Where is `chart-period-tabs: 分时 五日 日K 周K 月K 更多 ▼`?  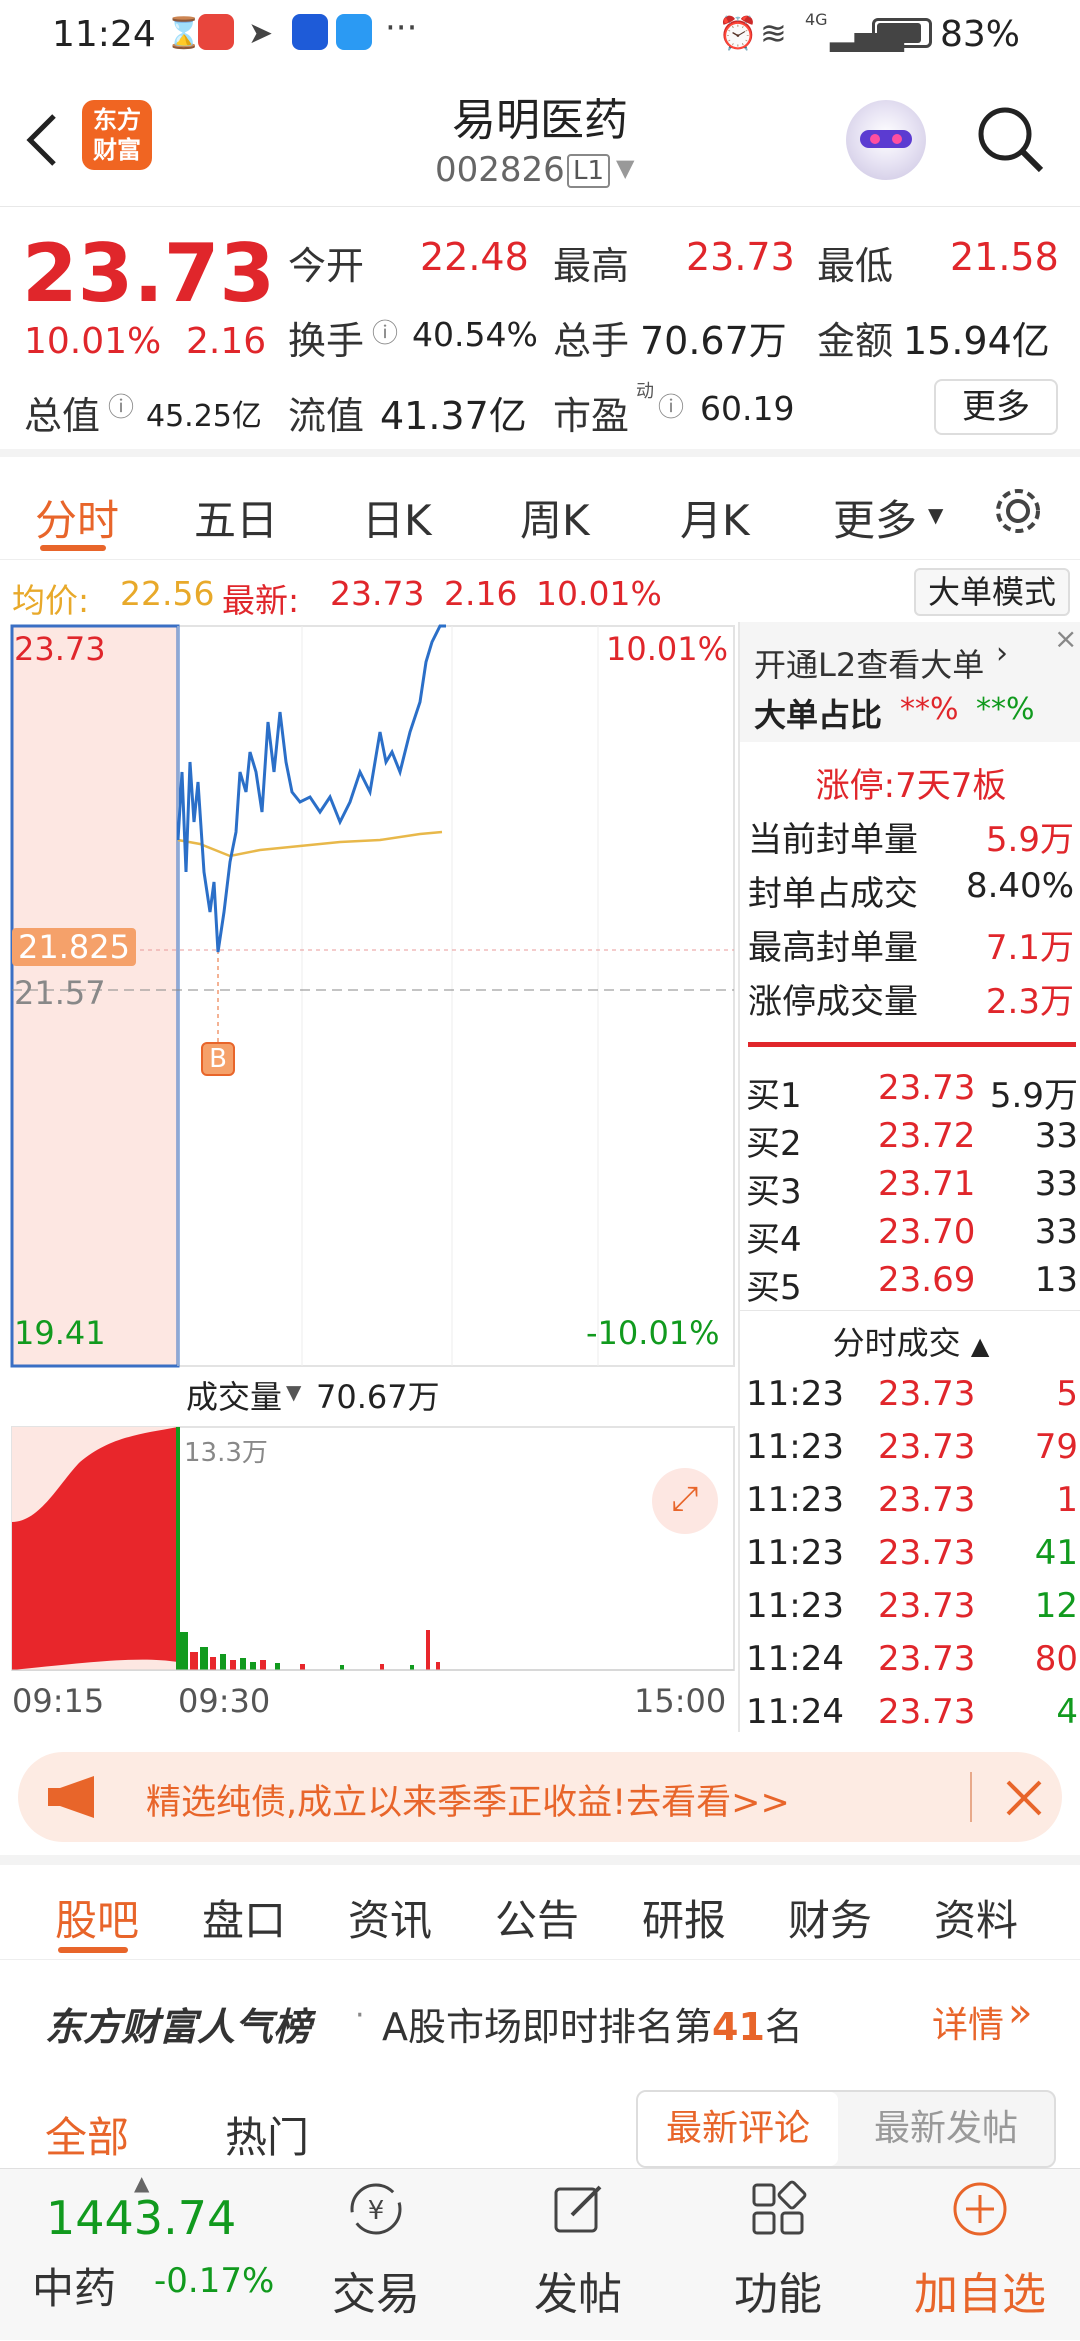 chart-period-tabs: 分时 五日 日K 周K 月K 更多 ▼ is located at coordinates (540, 512).